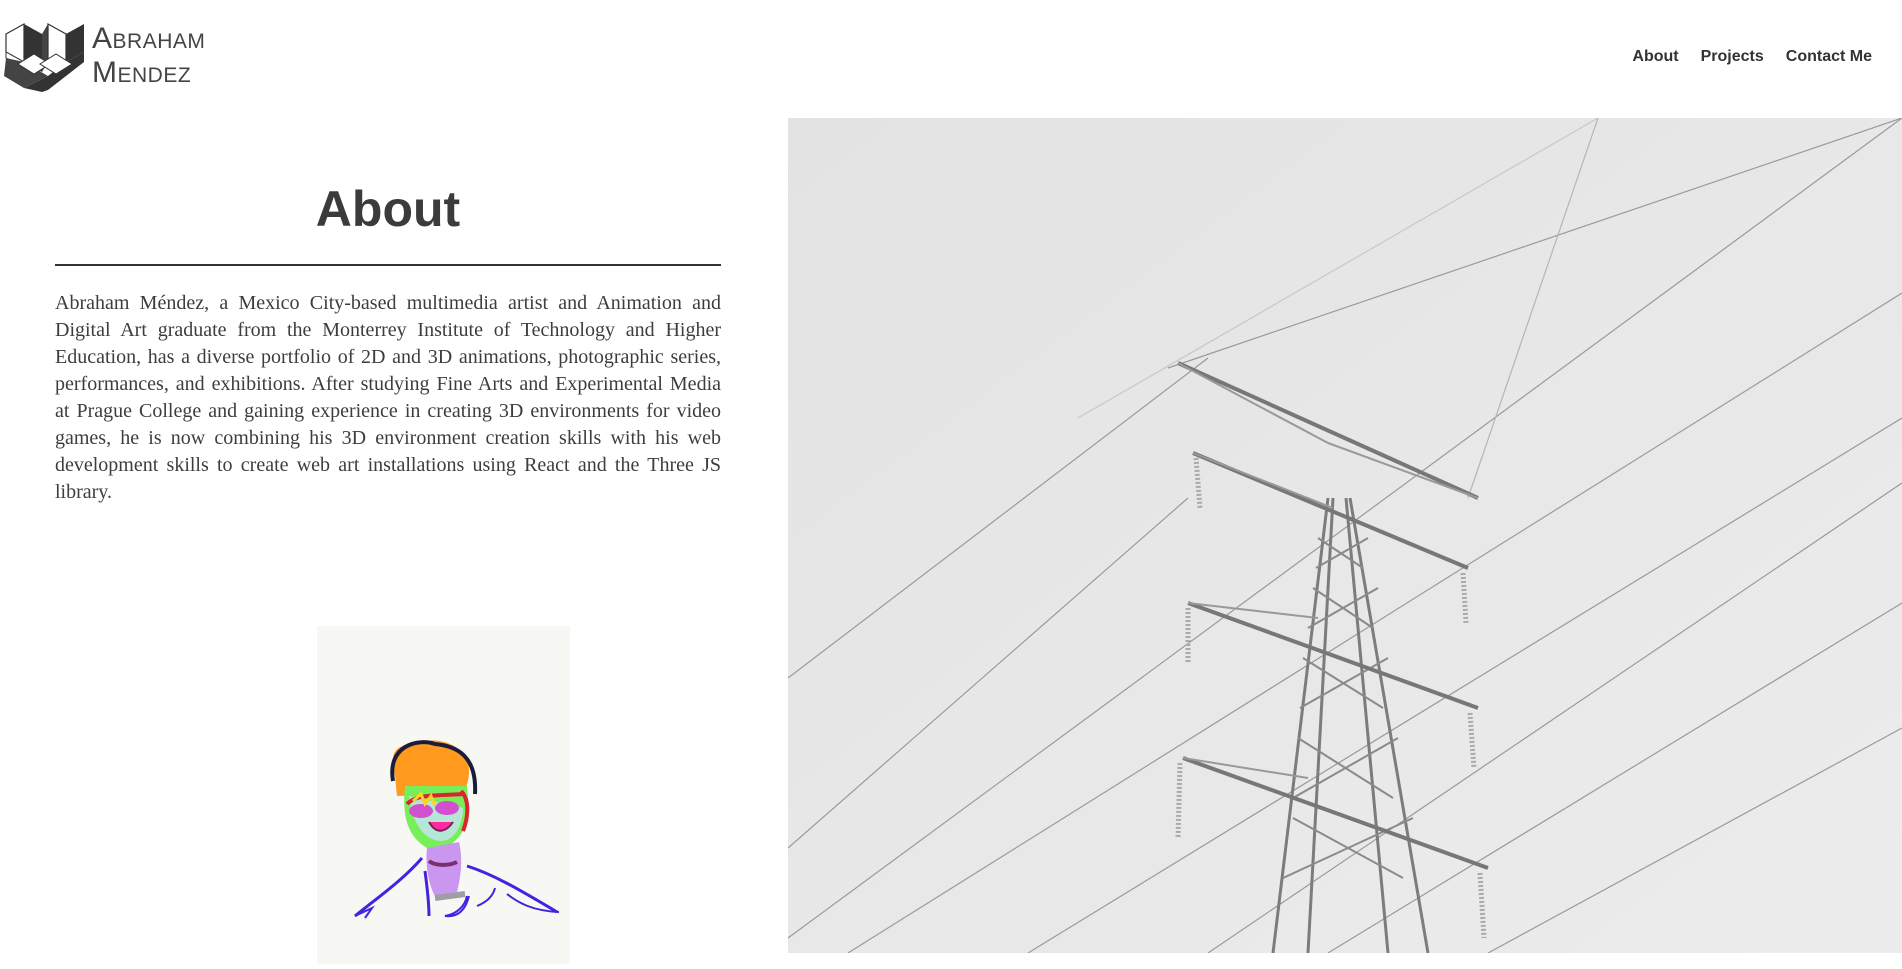  Describe the element at coordinates (1732, 57) in the screenshot. I see `nav-projects: Projects` at that location.